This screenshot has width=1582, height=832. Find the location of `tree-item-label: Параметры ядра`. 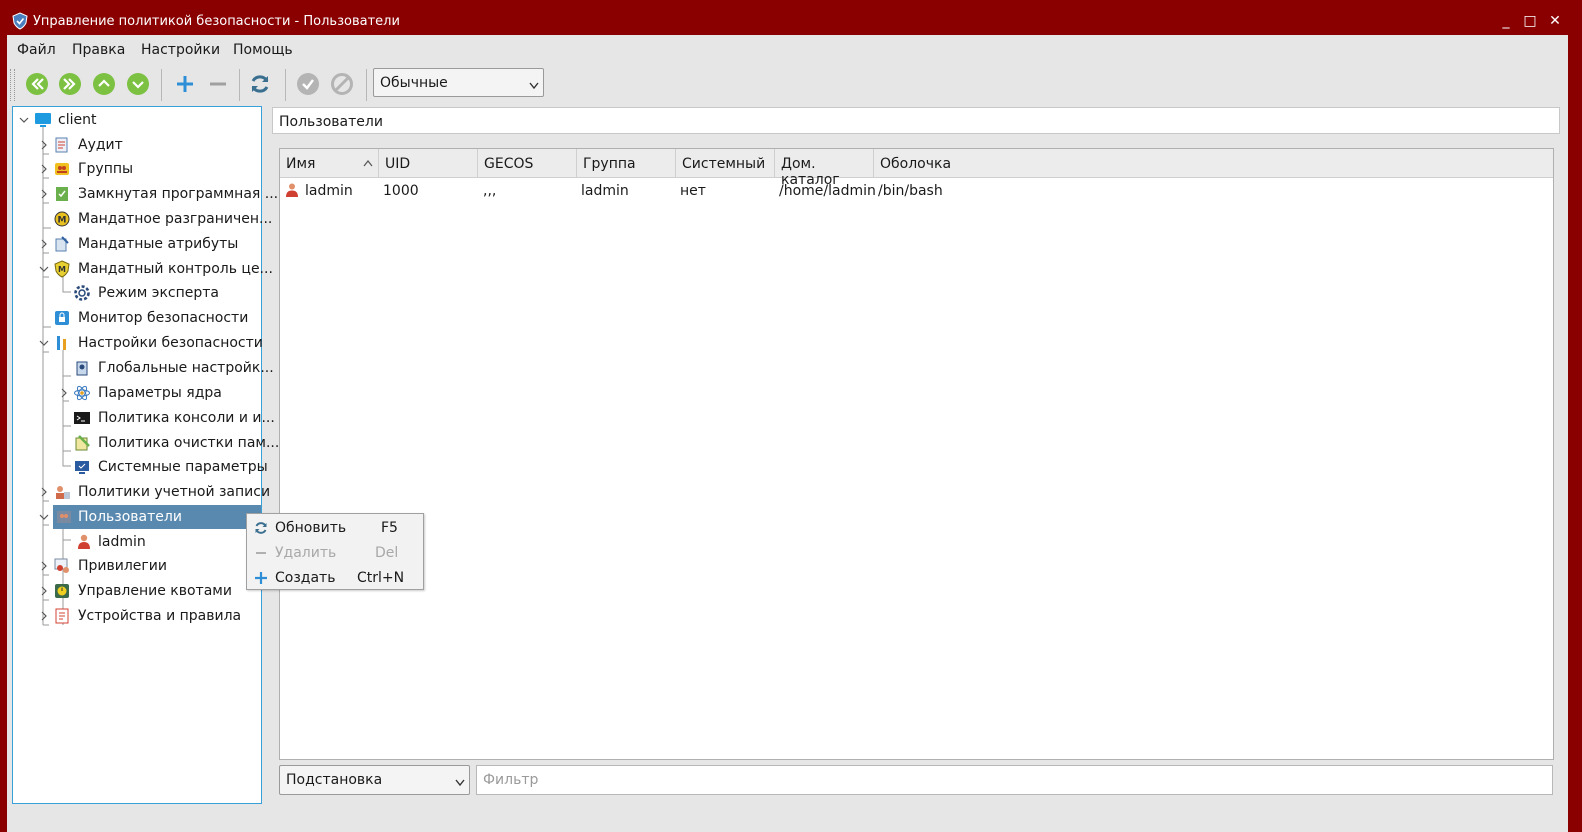

tree-item-label: Параметры ядра is located at coordinates (160, 393).